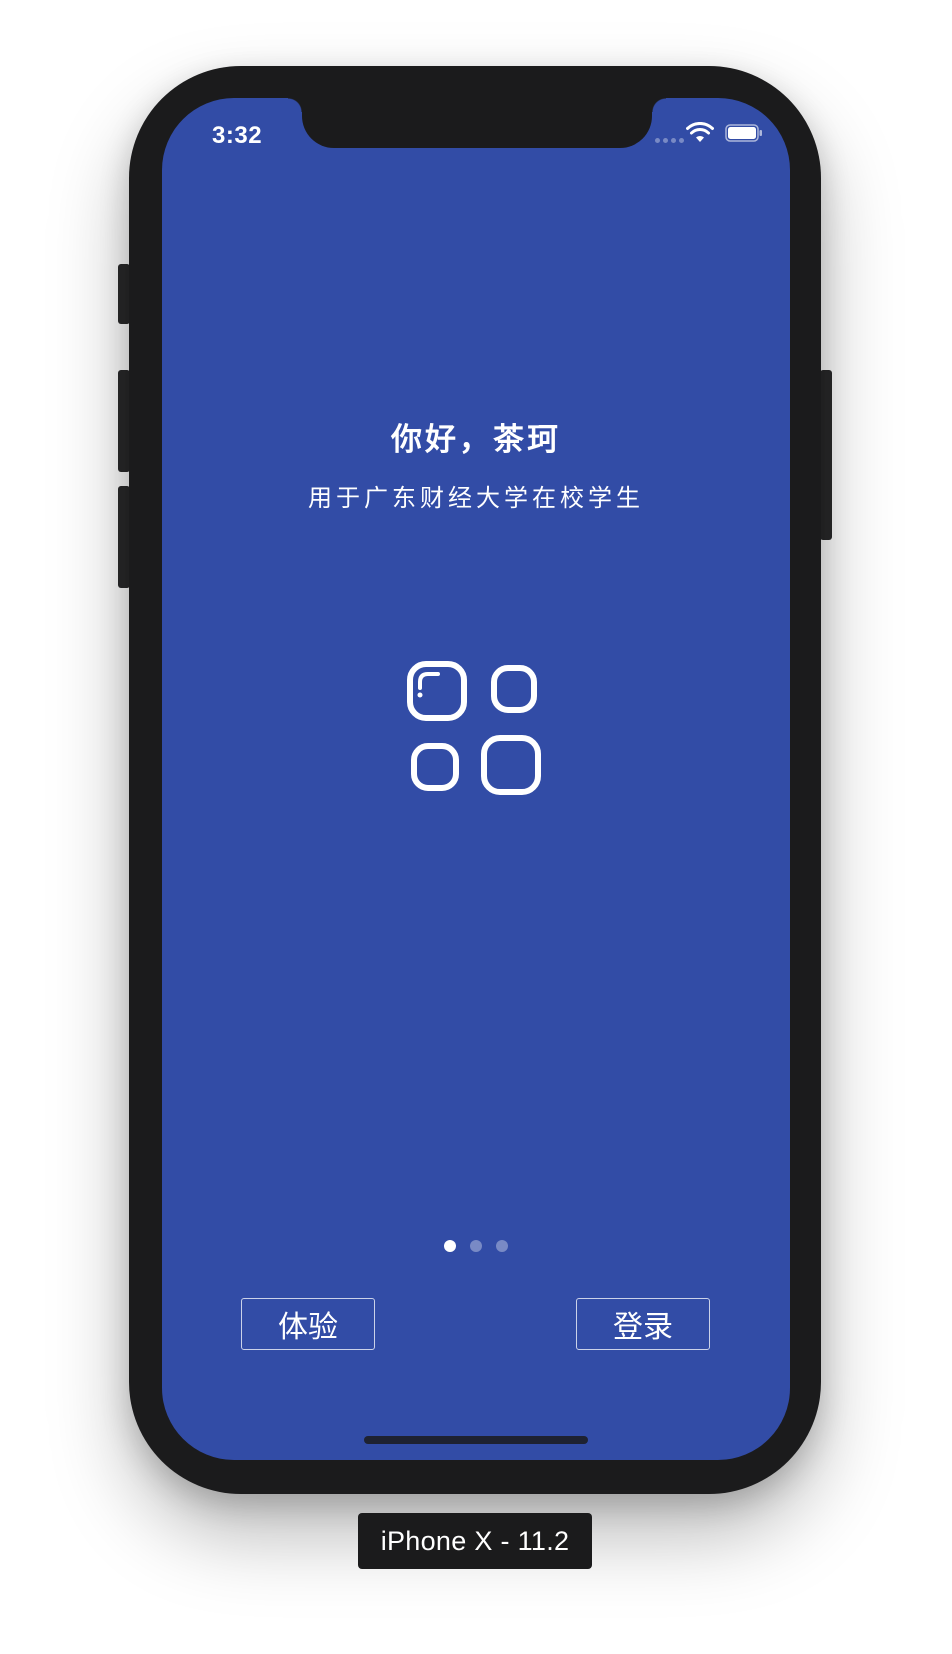  I want to click on trial-button: 体验, so click(308, 1324).